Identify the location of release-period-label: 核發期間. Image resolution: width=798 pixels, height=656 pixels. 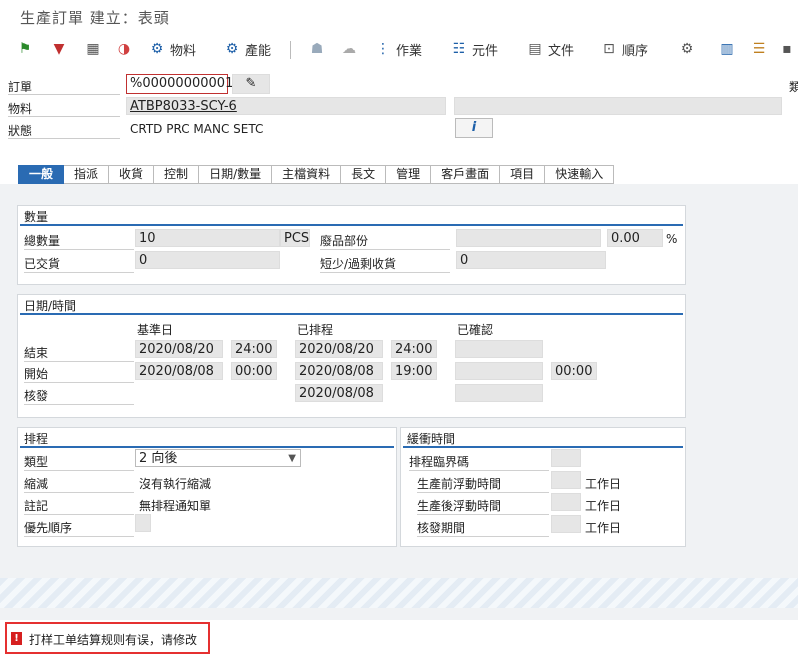
(483, 528).